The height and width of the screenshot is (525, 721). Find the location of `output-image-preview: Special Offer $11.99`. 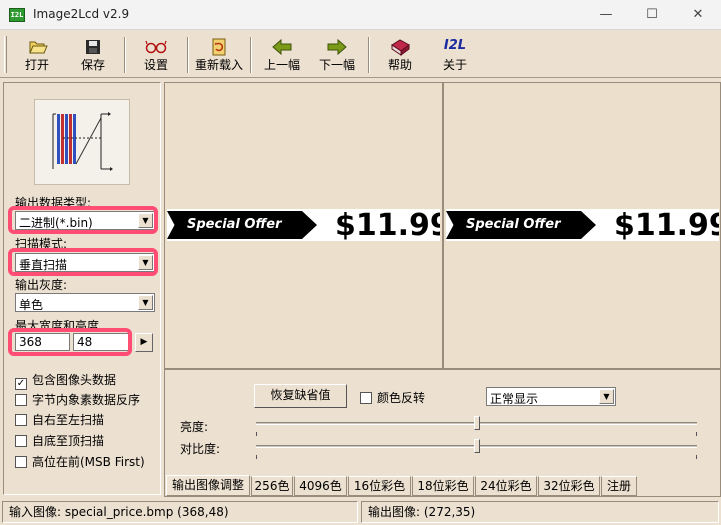

output-image-preview: Special Offer $11.99 is located at coordinates (582, 225).